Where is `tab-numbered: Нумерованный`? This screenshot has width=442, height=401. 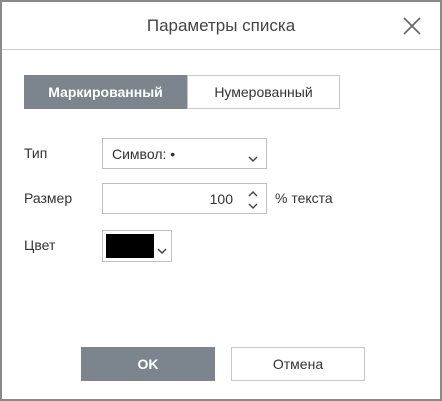 tab-numbered: Нумерованный is located at coordinates (263, 92).